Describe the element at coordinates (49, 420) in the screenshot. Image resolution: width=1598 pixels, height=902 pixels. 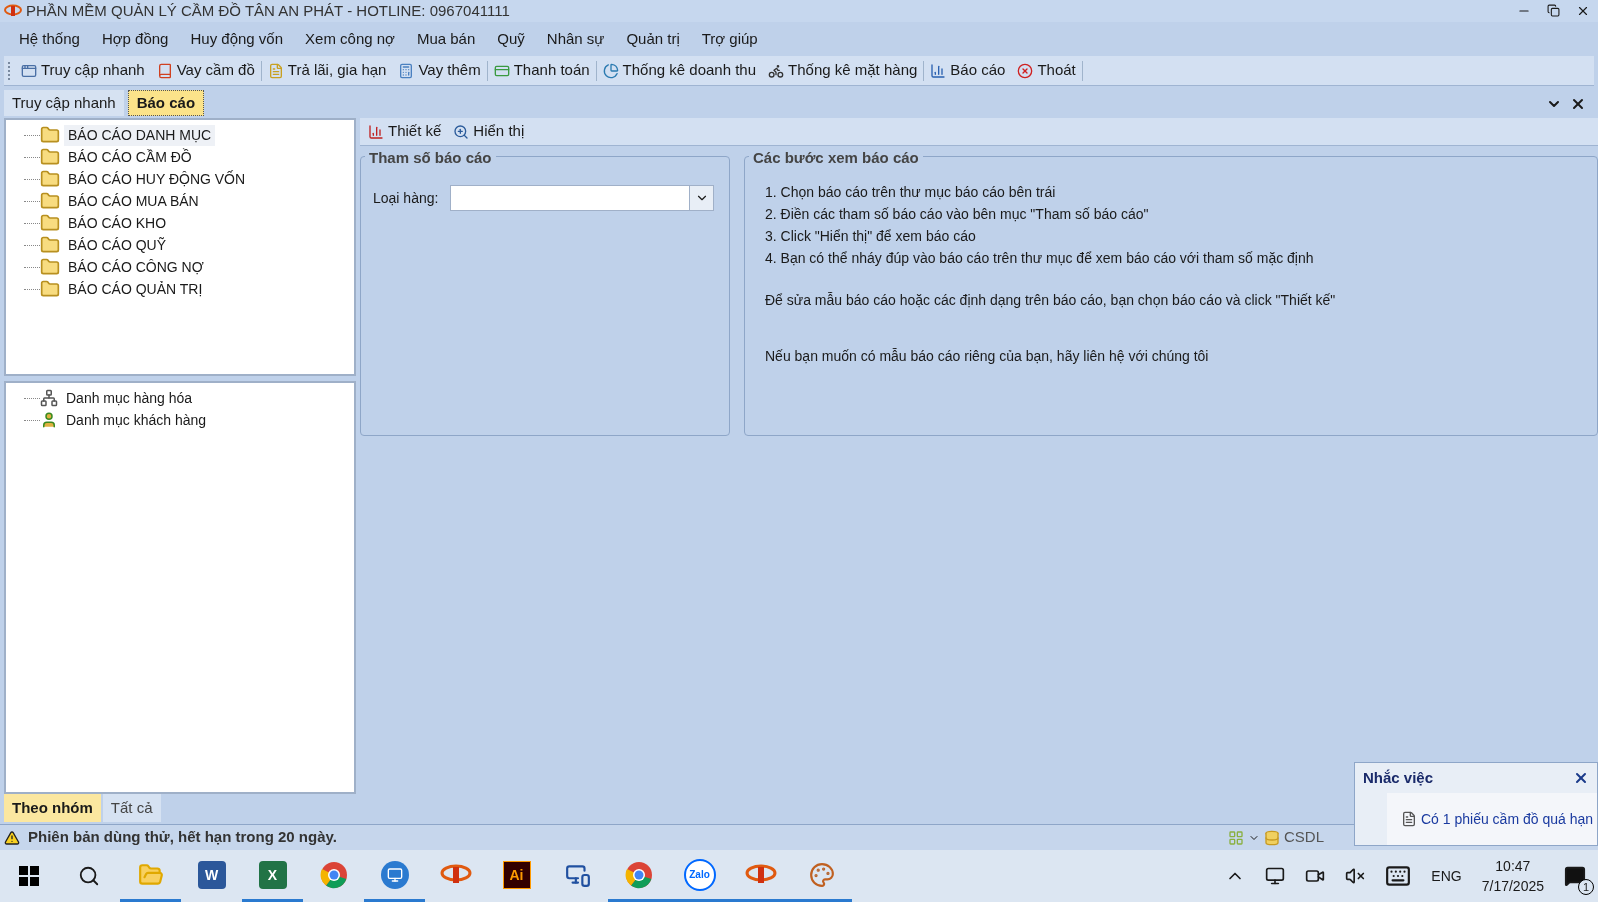
I see `person-icon` at that location.